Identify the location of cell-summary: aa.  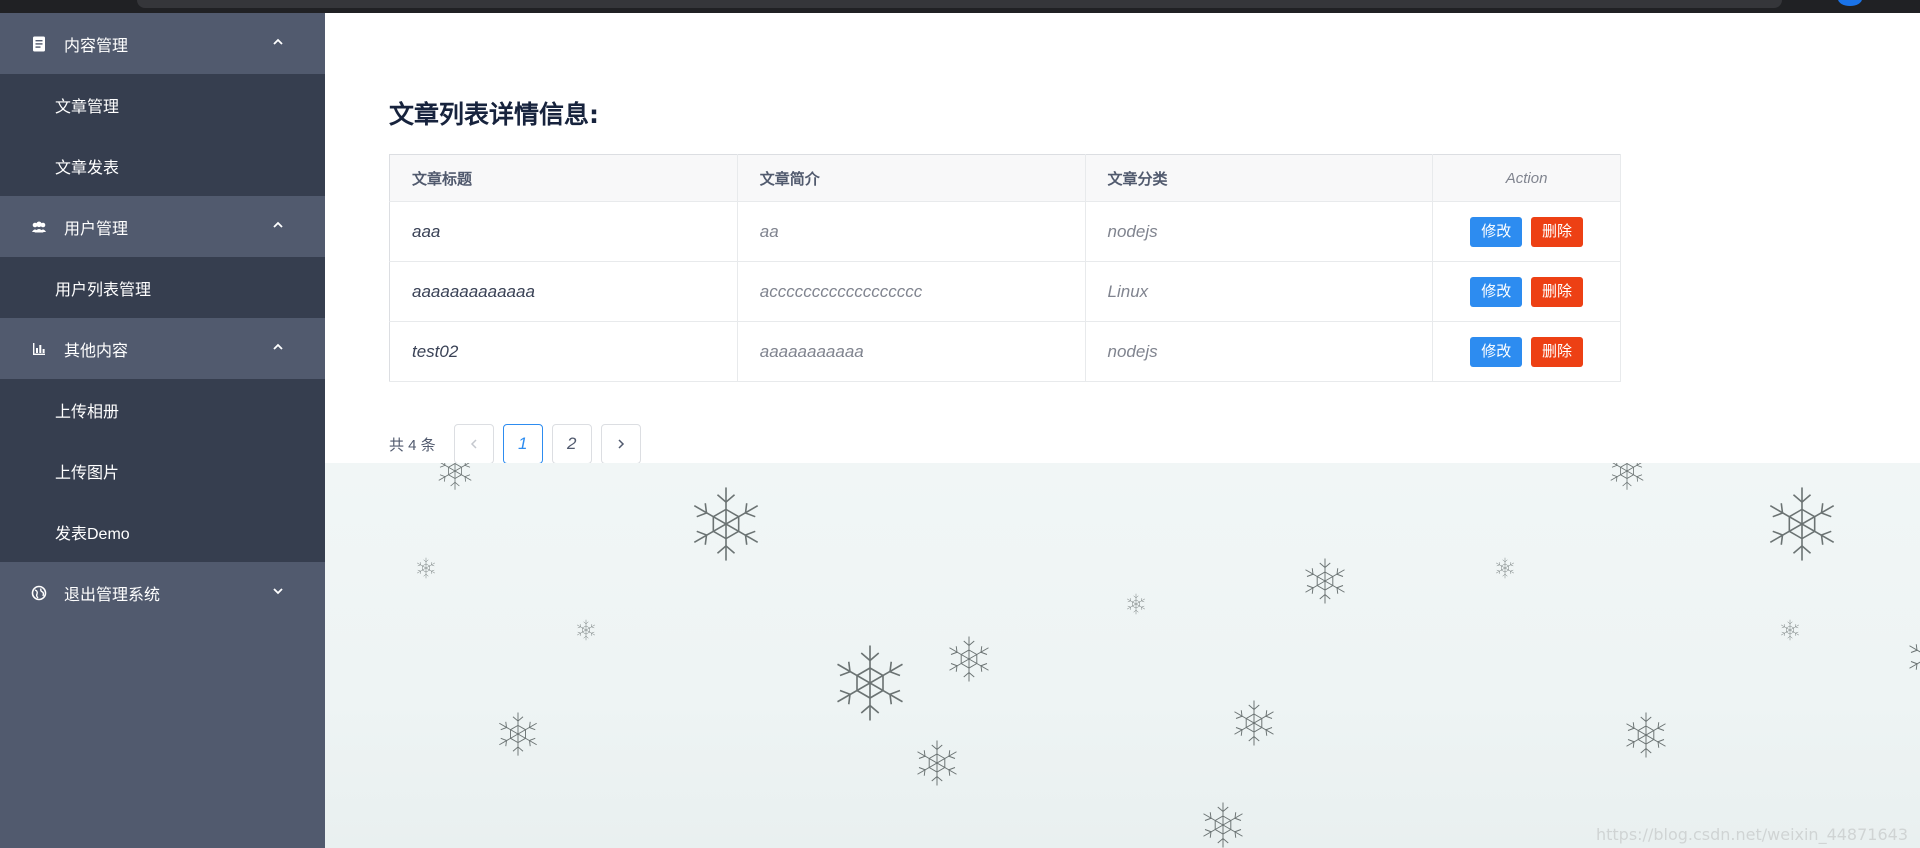
(911, 231).